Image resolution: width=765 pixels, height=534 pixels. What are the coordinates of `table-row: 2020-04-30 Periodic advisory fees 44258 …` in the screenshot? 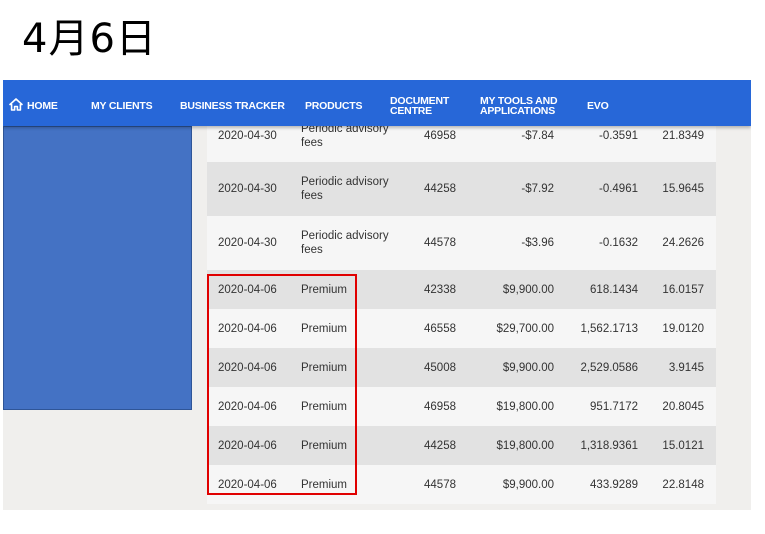 It's located at (461, 189).